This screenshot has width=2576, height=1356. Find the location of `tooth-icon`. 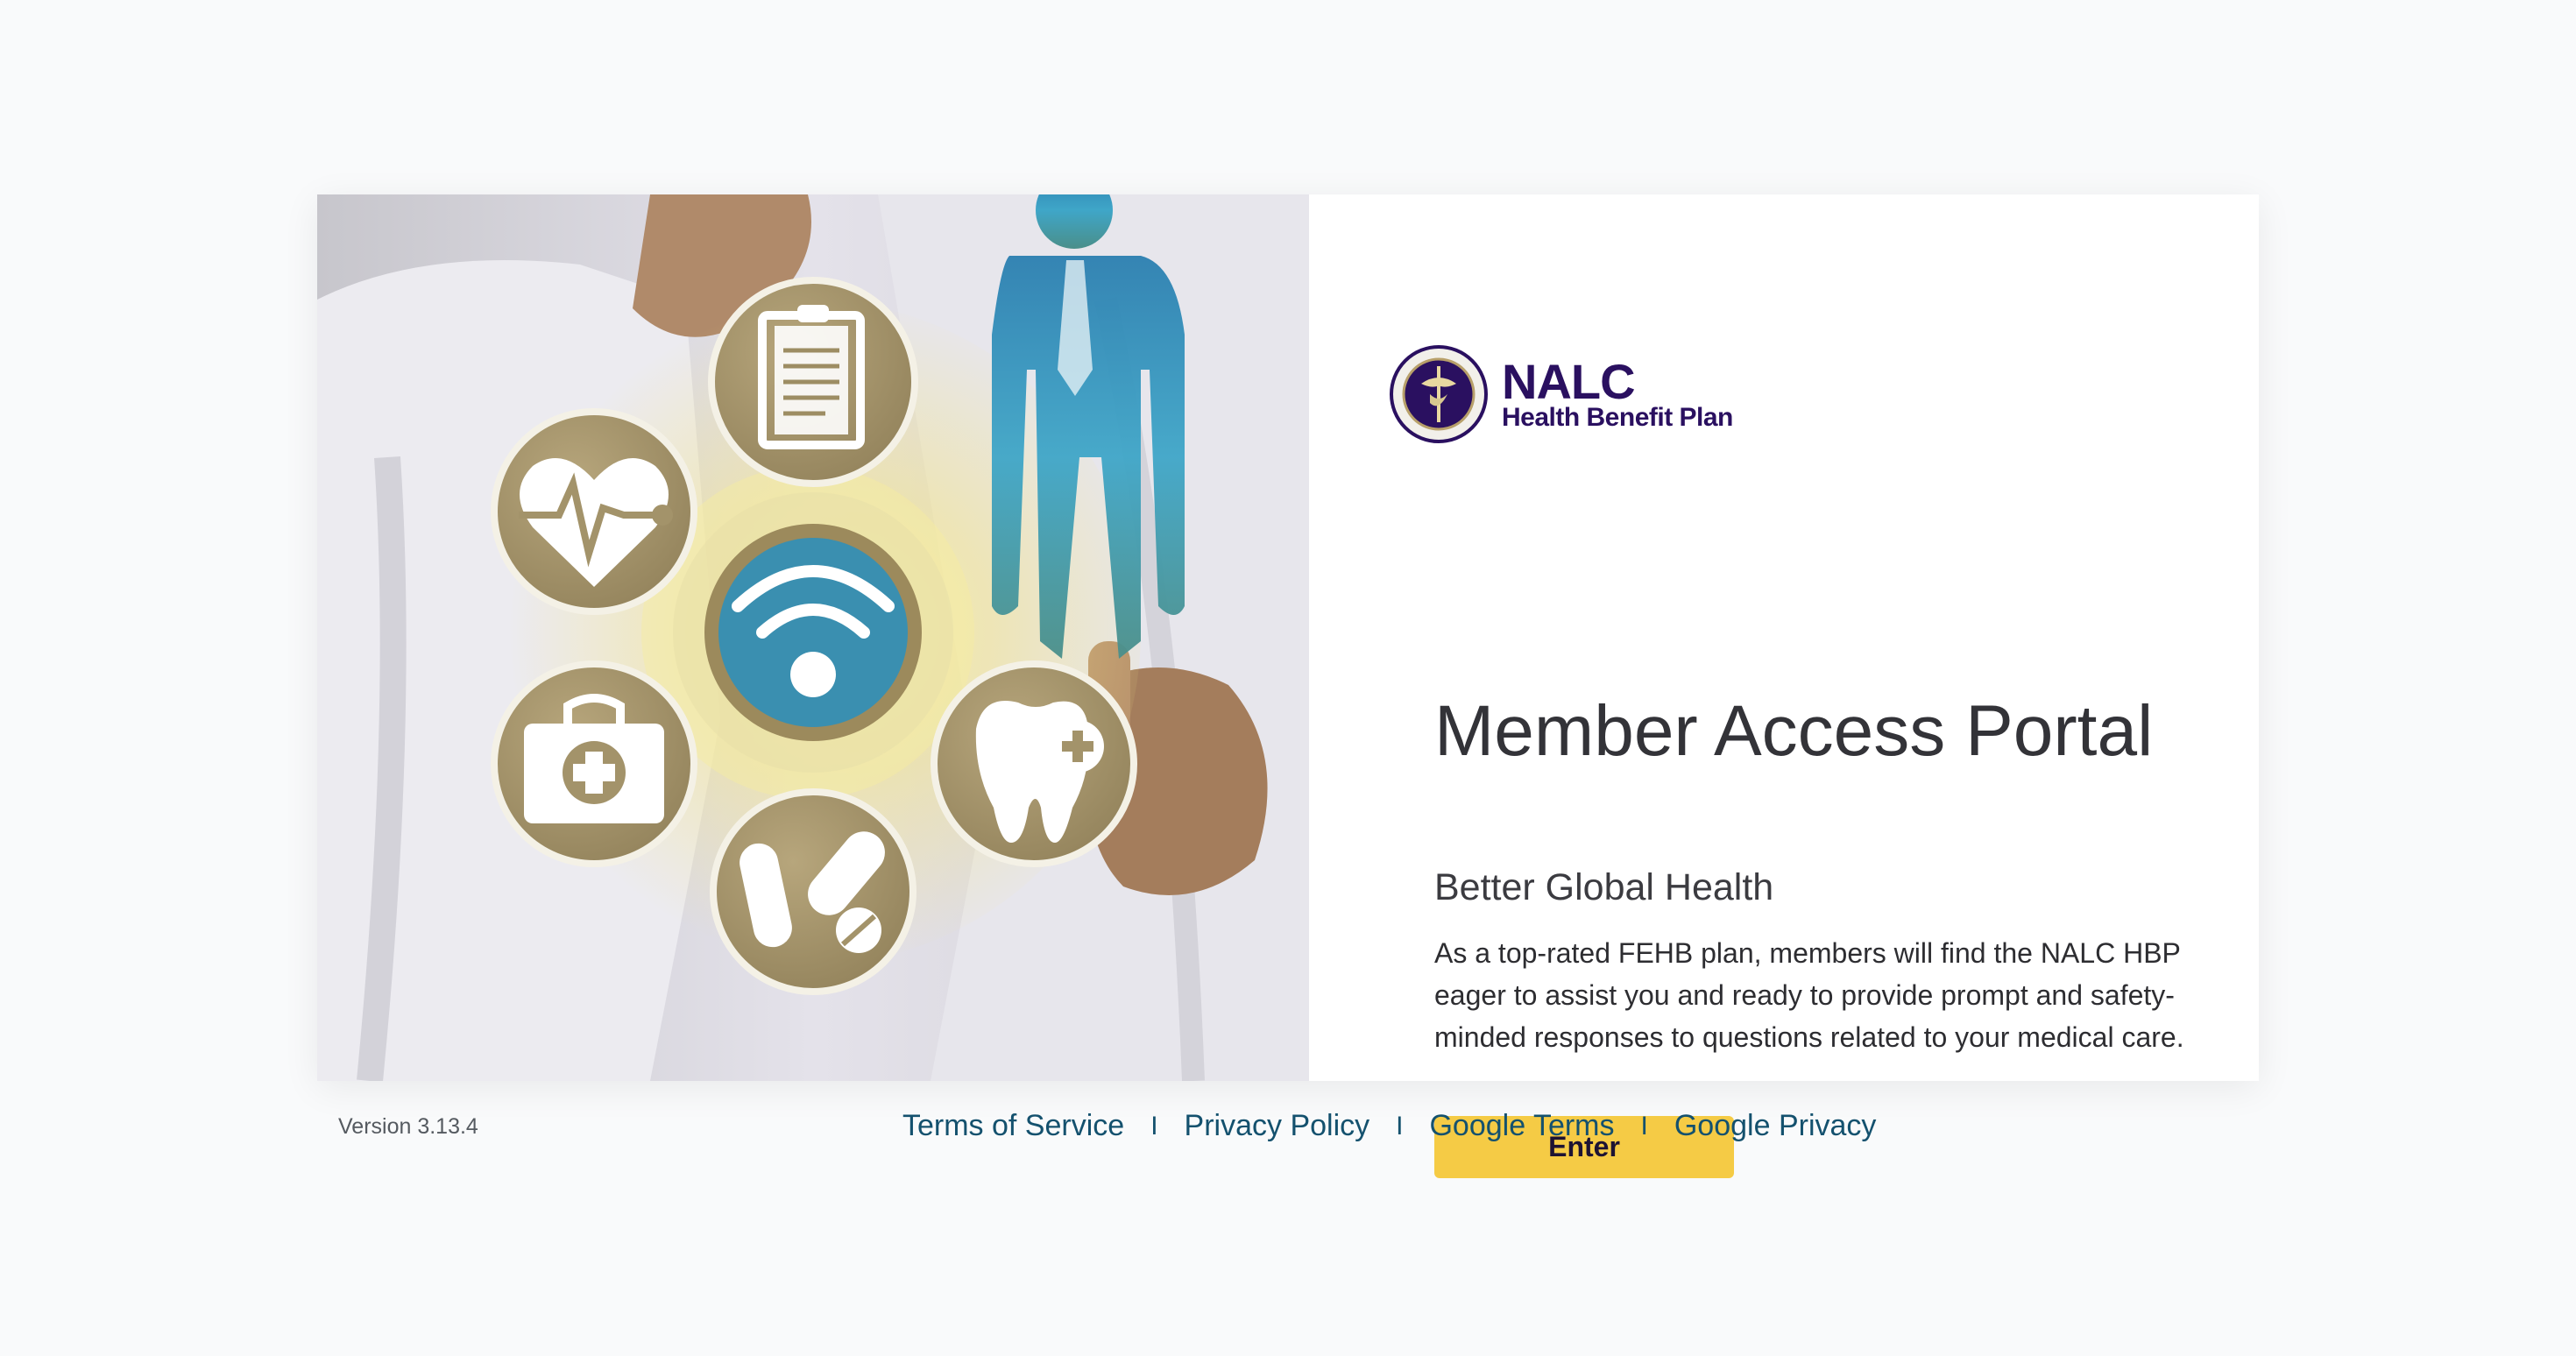

tooth-icon is located at coordinates (1034, 763).